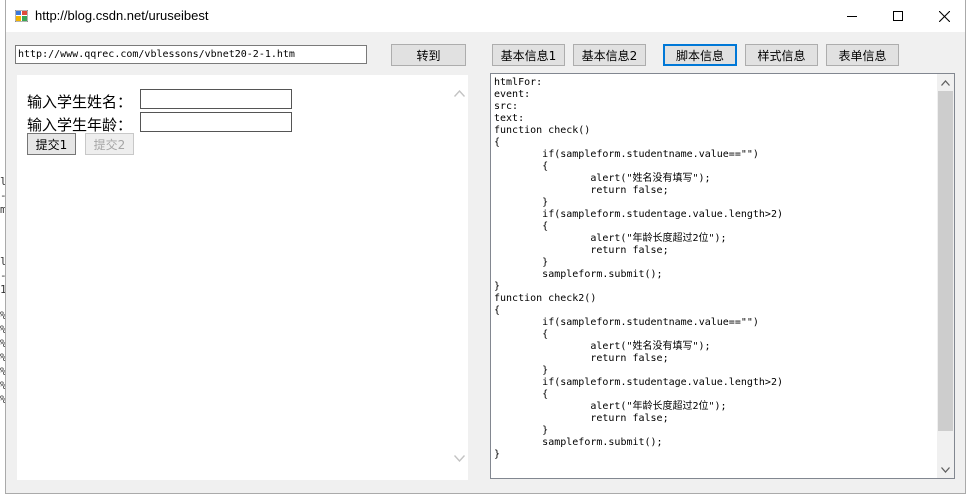  I want to click on close-icon, so click(944, 16).